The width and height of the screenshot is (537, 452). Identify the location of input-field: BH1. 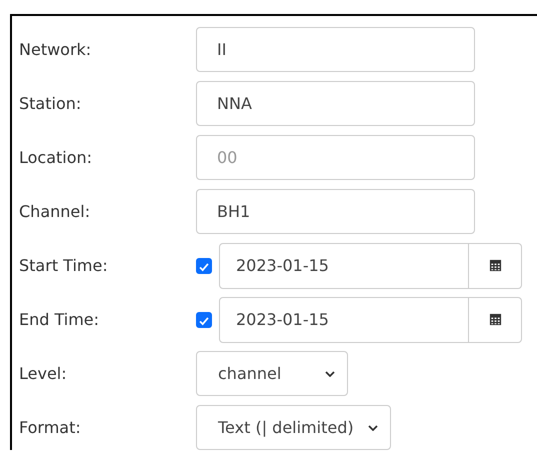
(335, 211).